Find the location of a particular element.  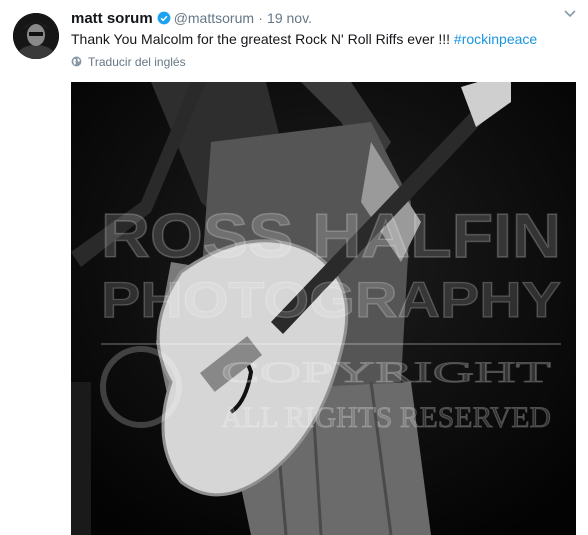

translate-label: Traducir del inglés is located at coordinates (137, 62).